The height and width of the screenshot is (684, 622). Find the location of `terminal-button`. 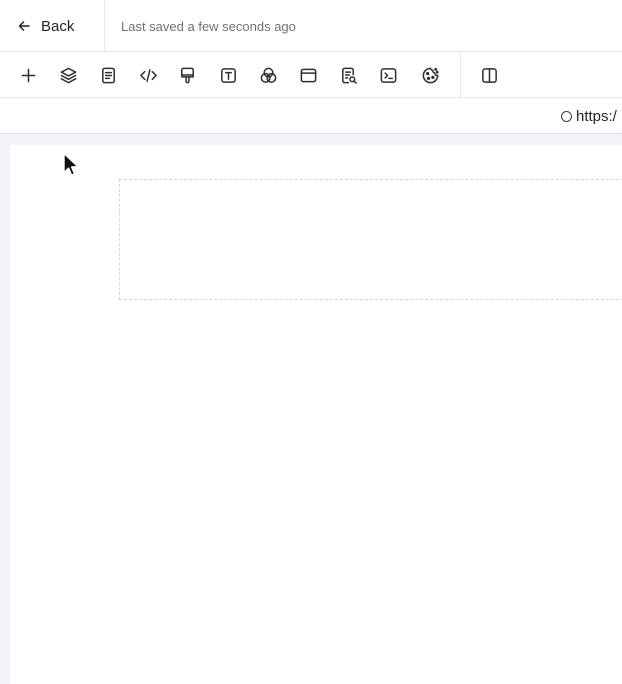

terminal-button is located at coordinates (388, 75).